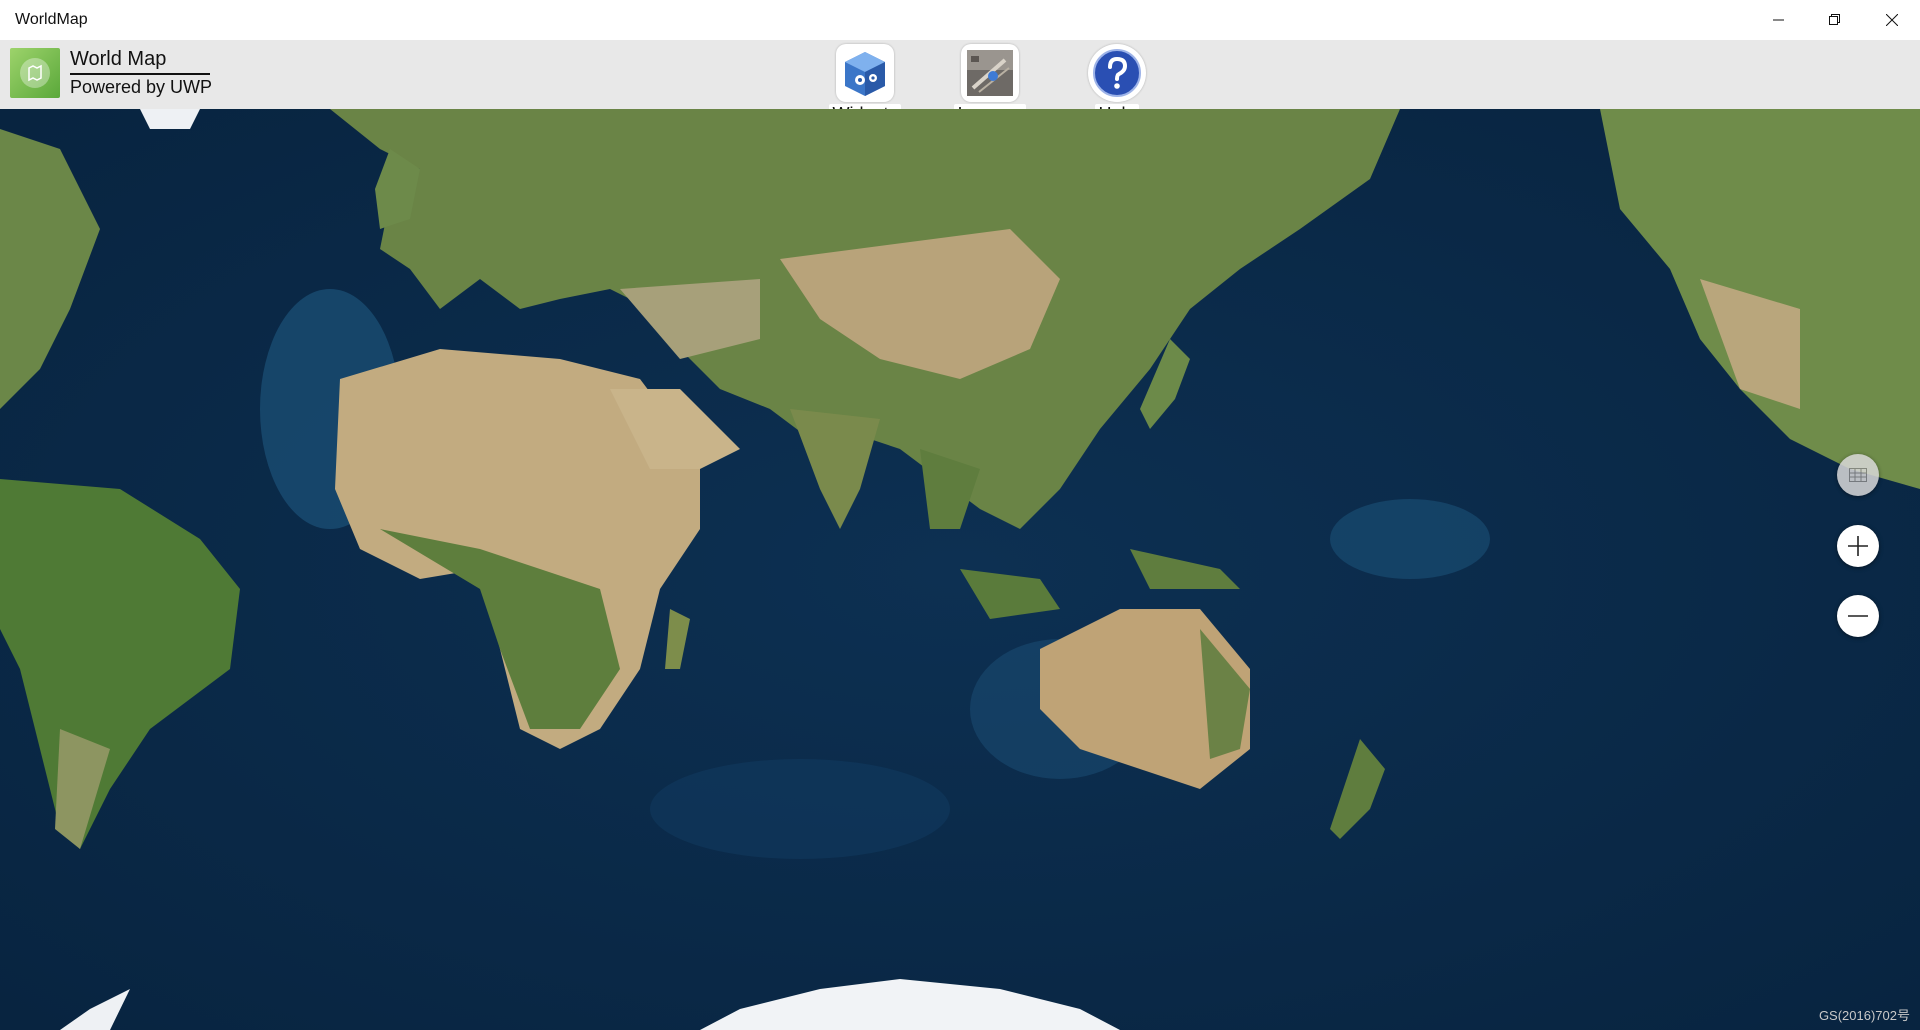 The image size is (1920, 1030). I want to click on title-bar: WorldMap, so click(960, 20).